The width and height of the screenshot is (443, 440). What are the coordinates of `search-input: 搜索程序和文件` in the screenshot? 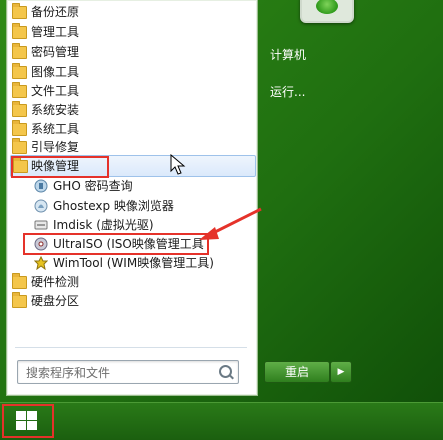 It's located at (128, 372).